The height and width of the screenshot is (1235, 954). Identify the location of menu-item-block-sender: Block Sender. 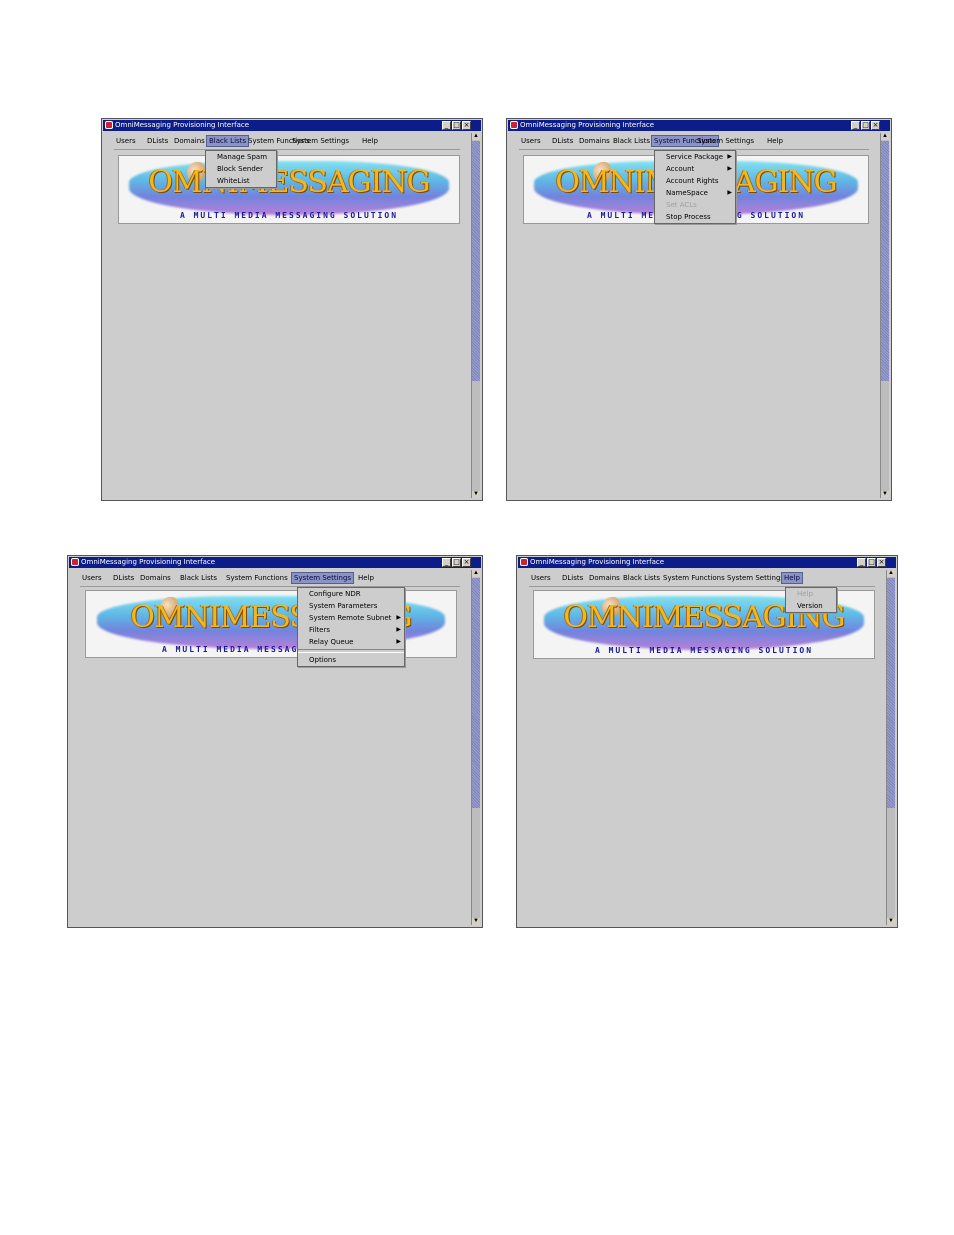
(241, 169).